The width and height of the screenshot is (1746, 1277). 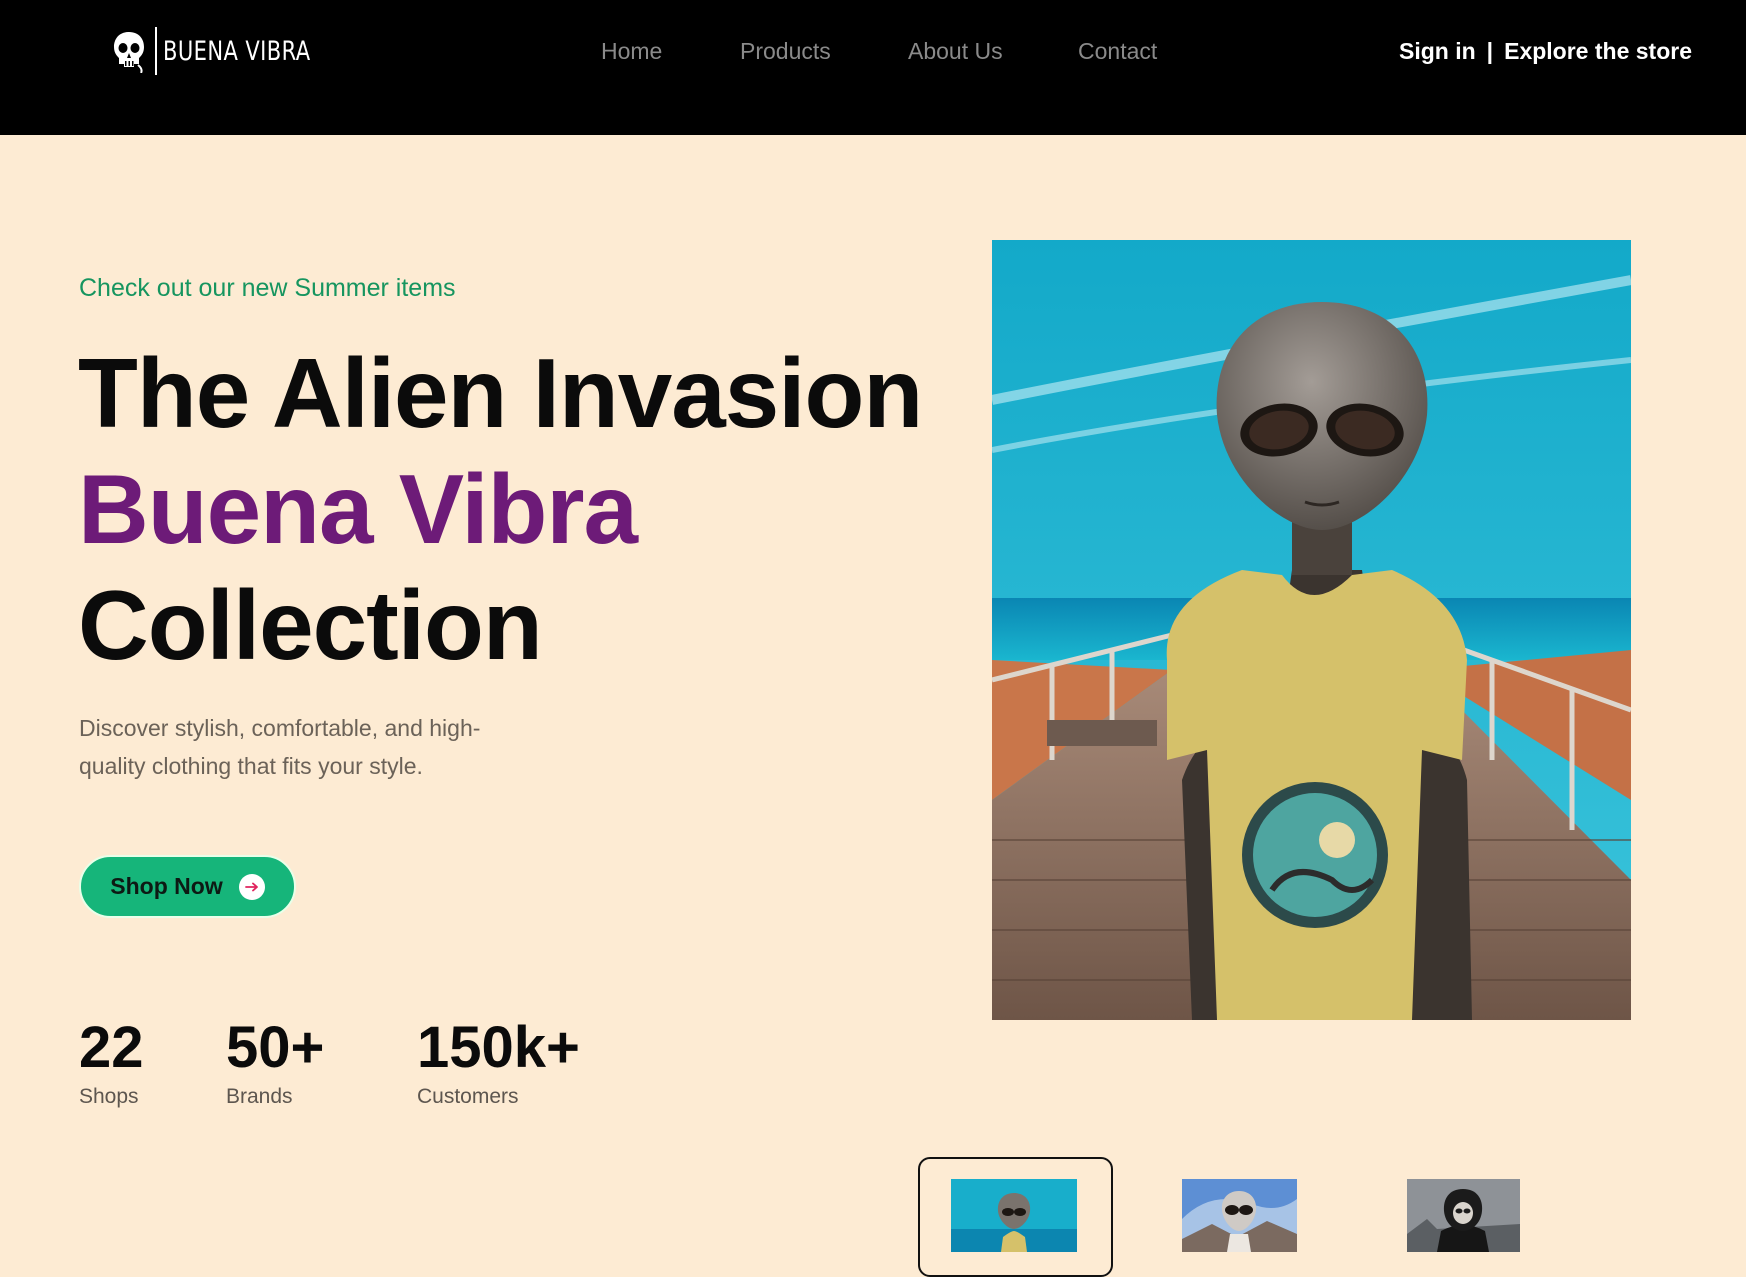 I want to click on arrow-right-icon, so click(x=251, y=886).